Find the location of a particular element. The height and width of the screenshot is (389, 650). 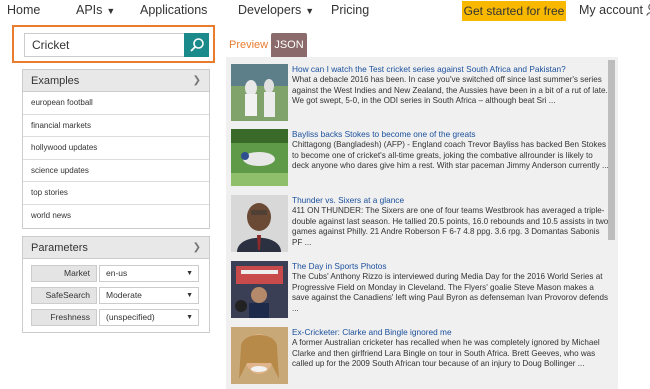

tab-preview: Preview is located at coordinates (248, 45).